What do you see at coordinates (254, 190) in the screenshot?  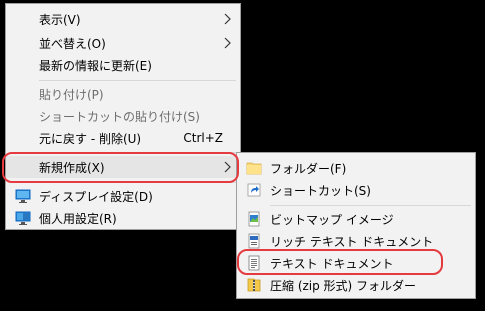 I see `shortcut-icon` at bounding box center [254, 190].